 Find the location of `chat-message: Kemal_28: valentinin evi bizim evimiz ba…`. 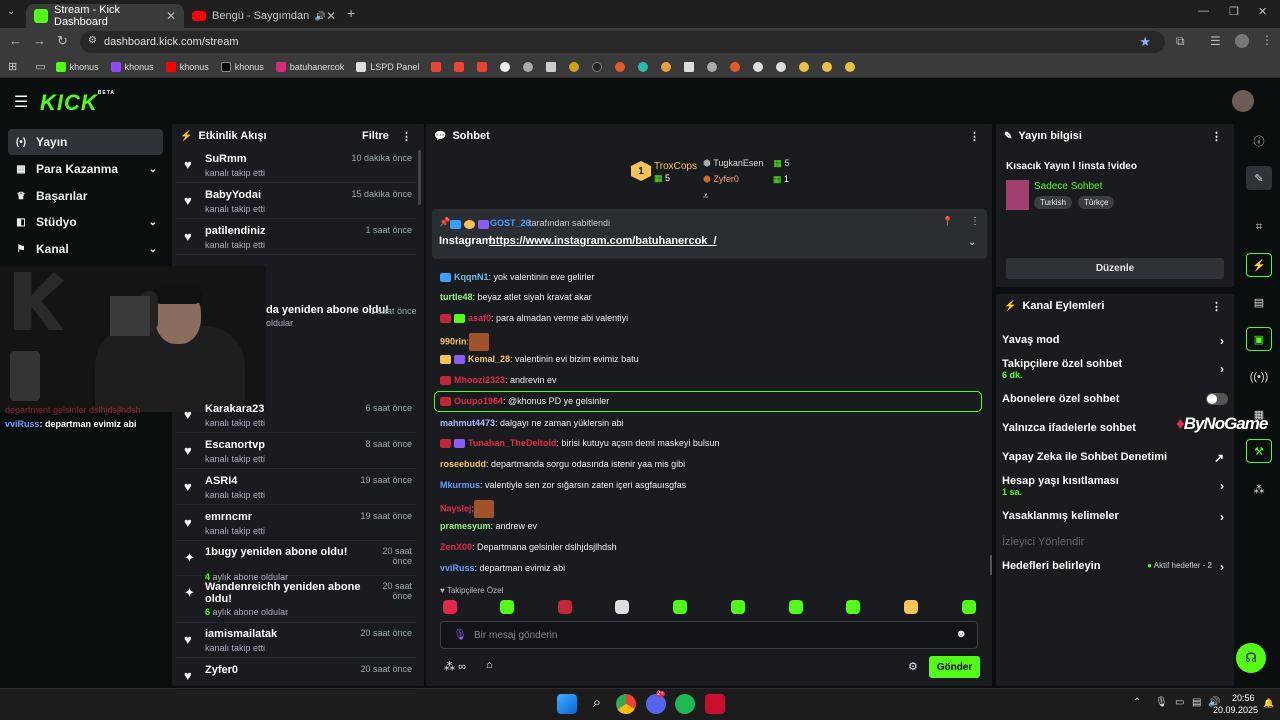

chat-message: Kemal_28: valentinin evi bizim evimiz ba… is located at coordinates (539, 359).